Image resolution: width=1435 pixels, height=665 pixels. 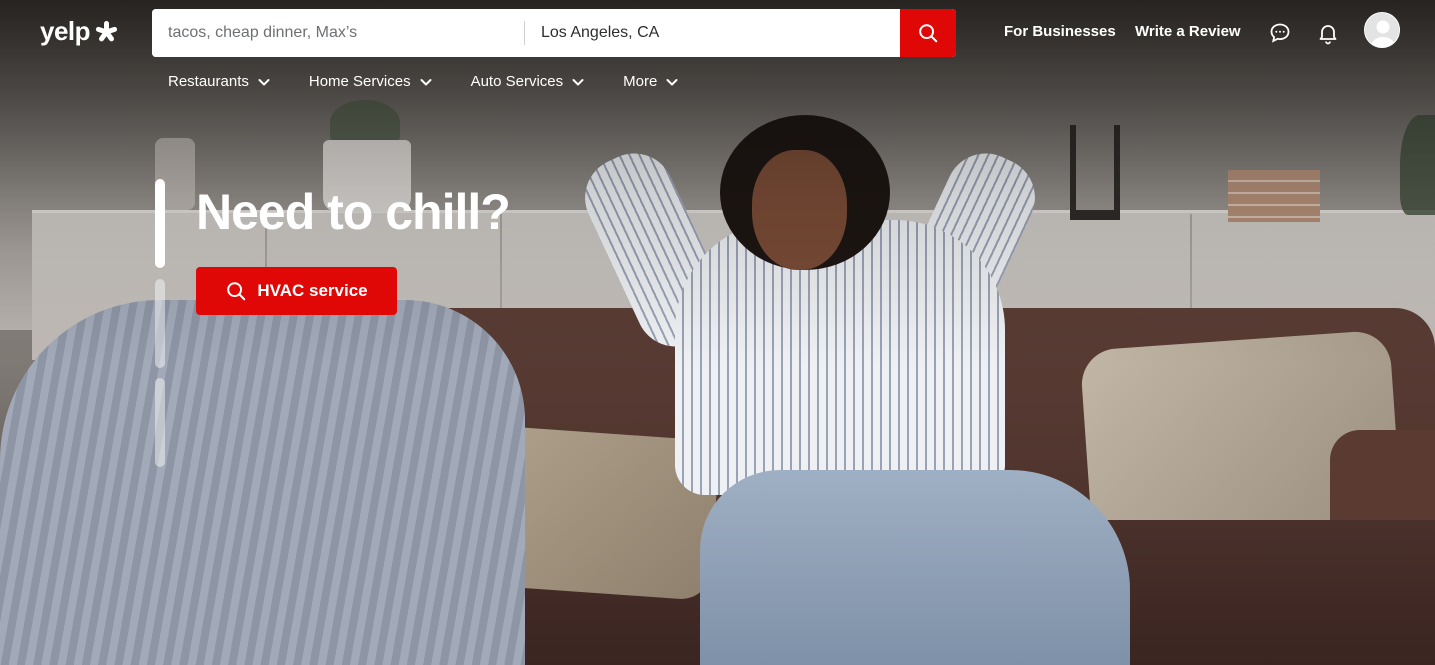 I want to click on hero-cta-label: HVAC service, so click(x=312, y=290).